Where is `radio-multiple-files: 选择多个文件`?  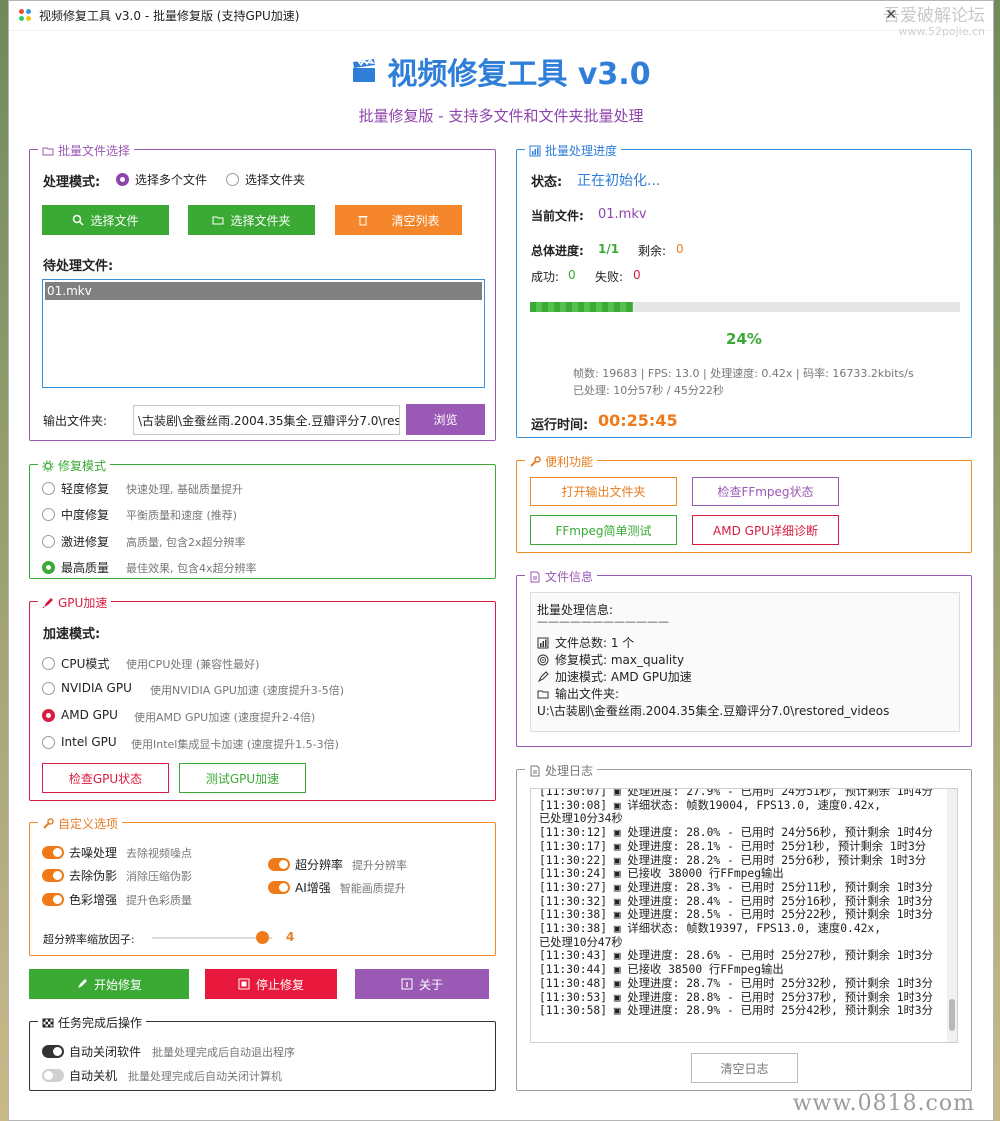
radio-multiple-files: 选择多个文件 is located at coordinates (161, 179).